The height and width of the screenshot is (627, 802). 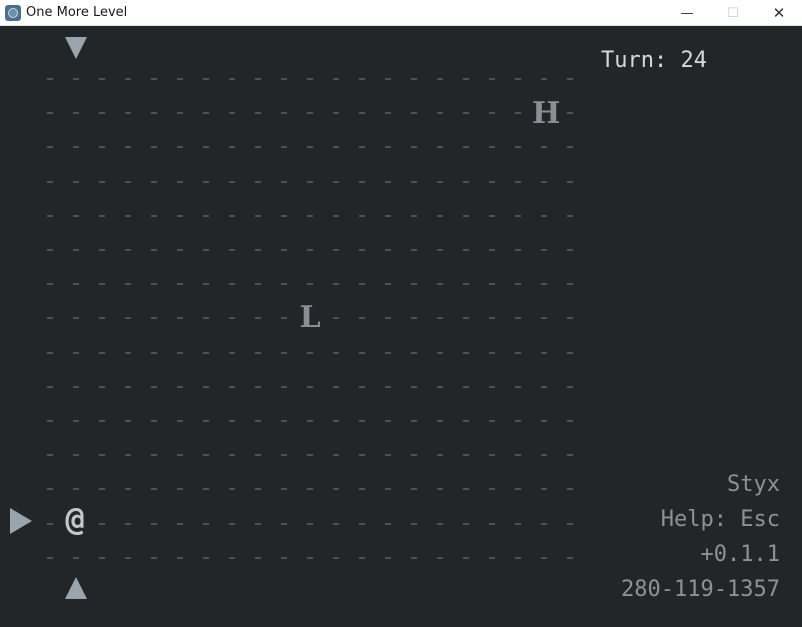 I want to click on window-title: One More Level, so click(x=77, y=12).